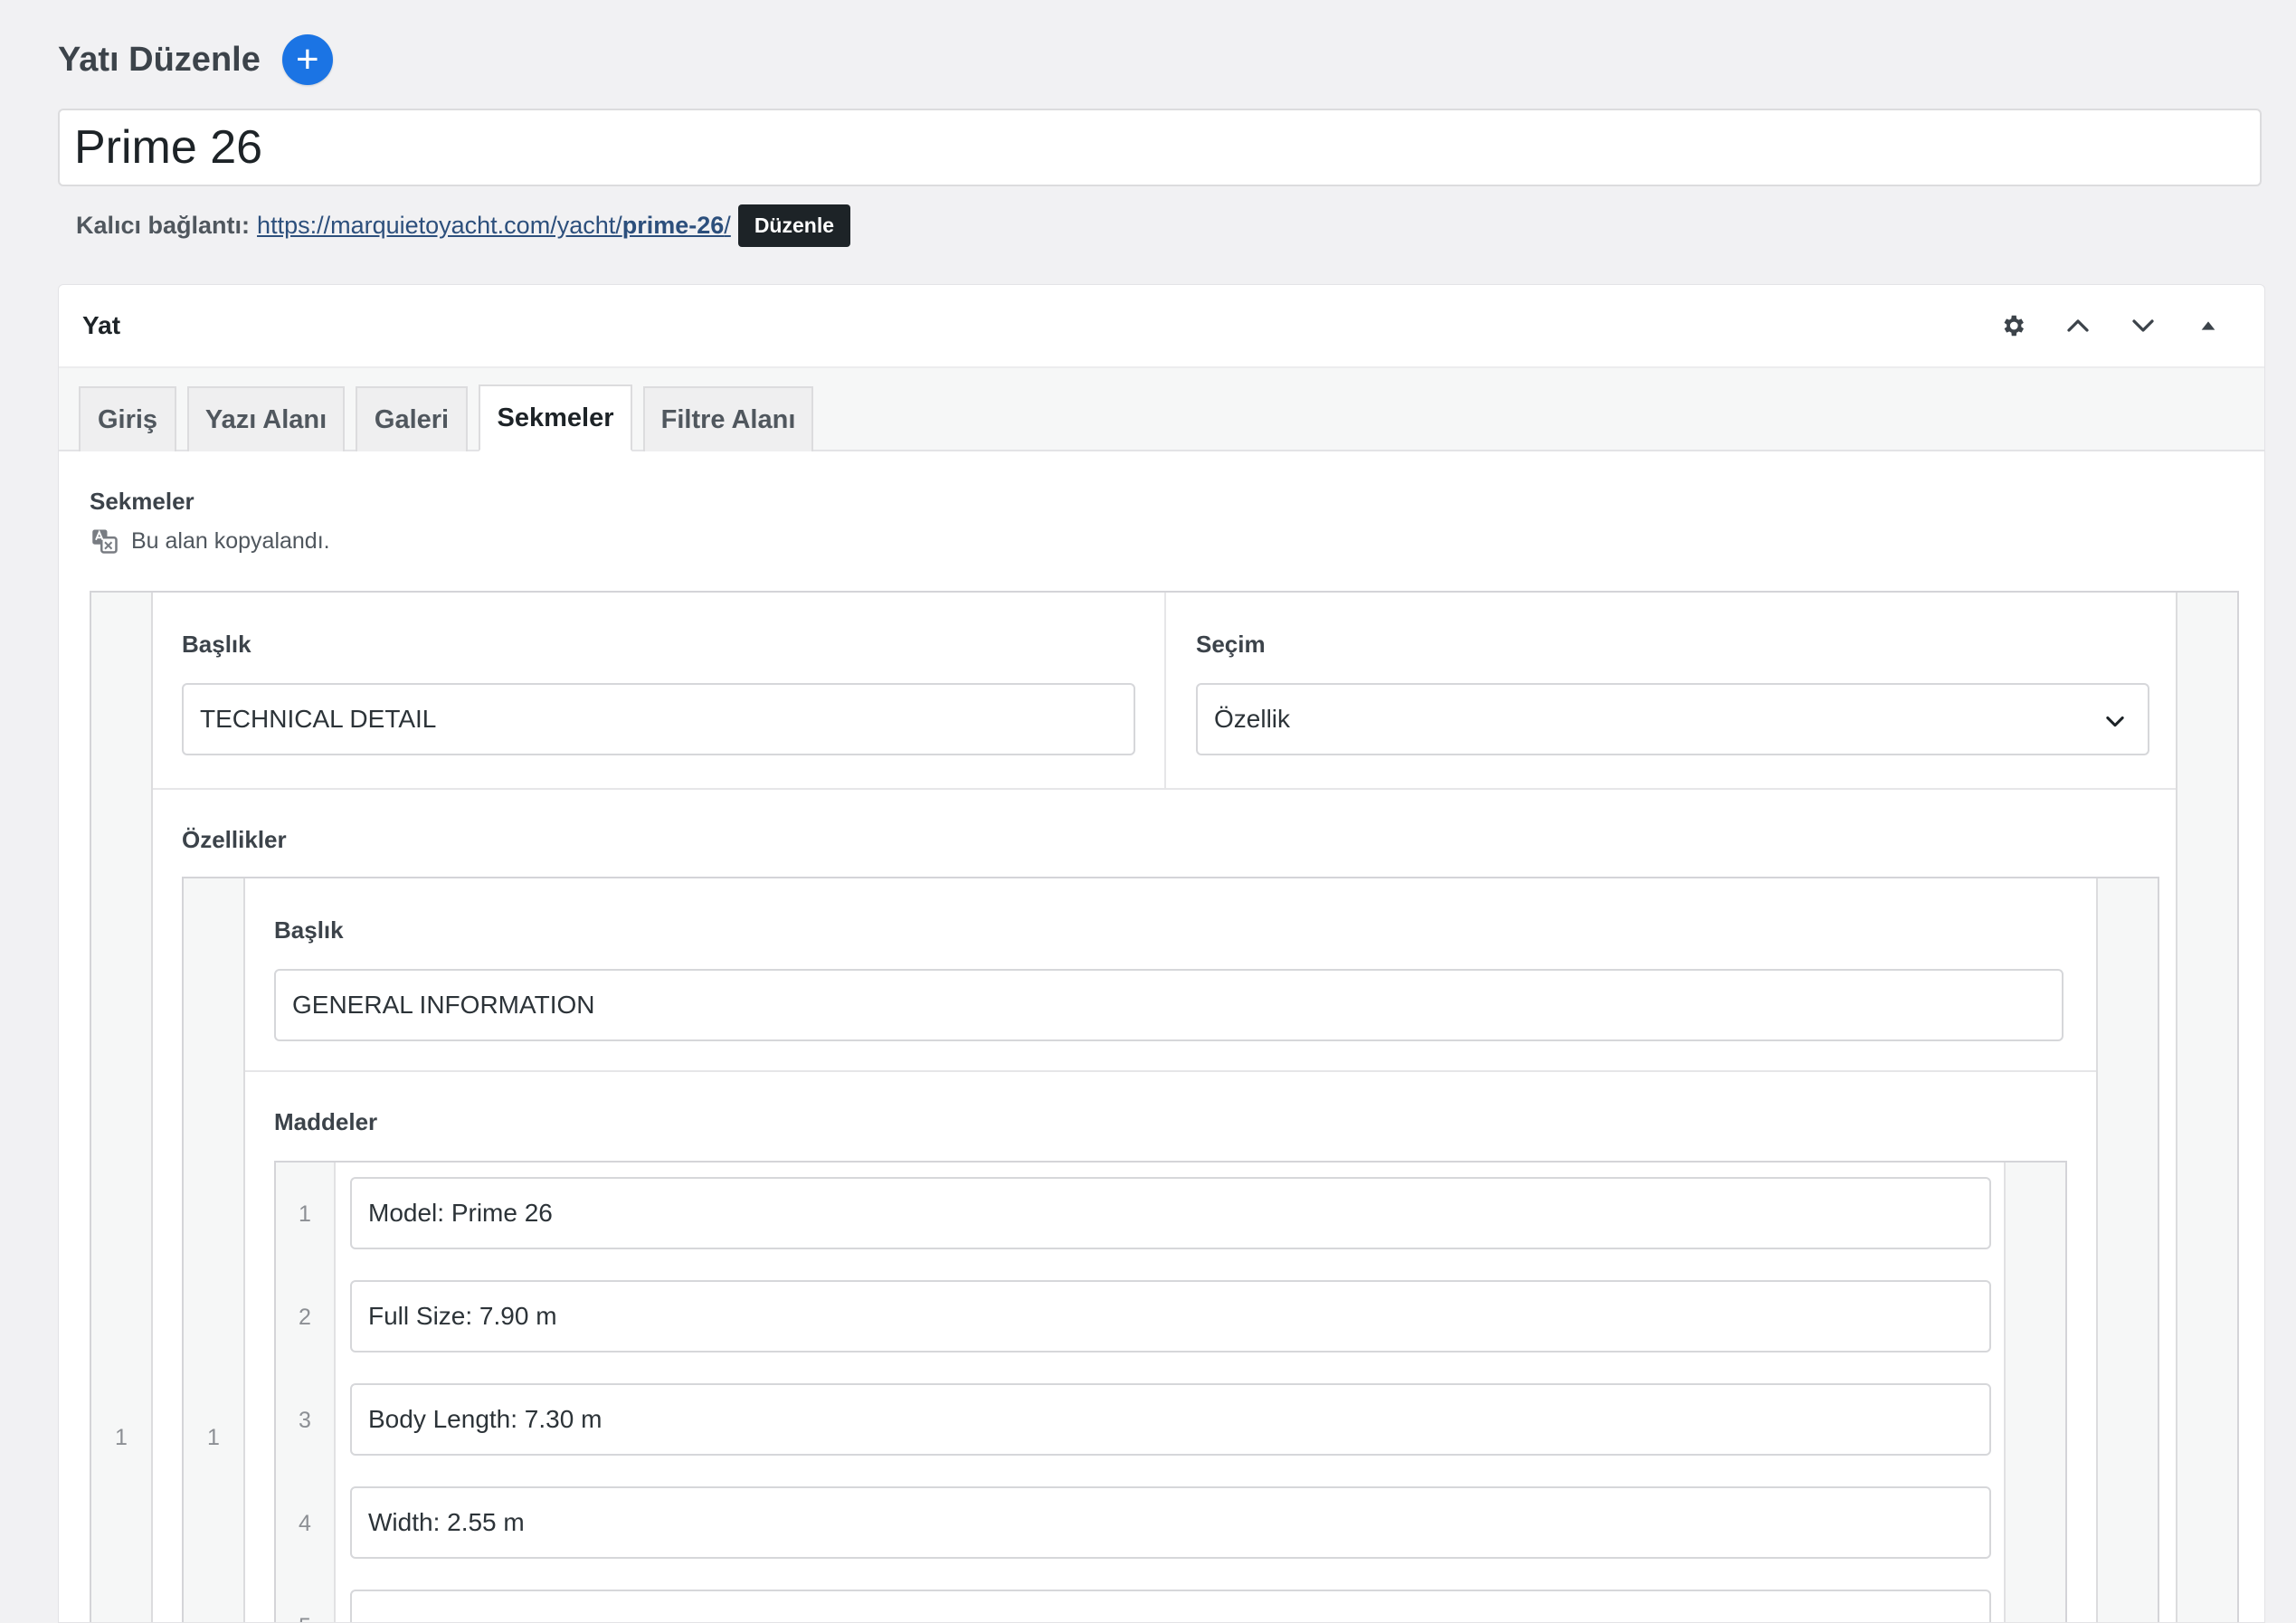 The height and width of the screenshot is (1623, 2296). What do you see at coordinates (234, 839) in the screenshot?
I see `features-label: Özellikler` at bounding box center [234, 839].